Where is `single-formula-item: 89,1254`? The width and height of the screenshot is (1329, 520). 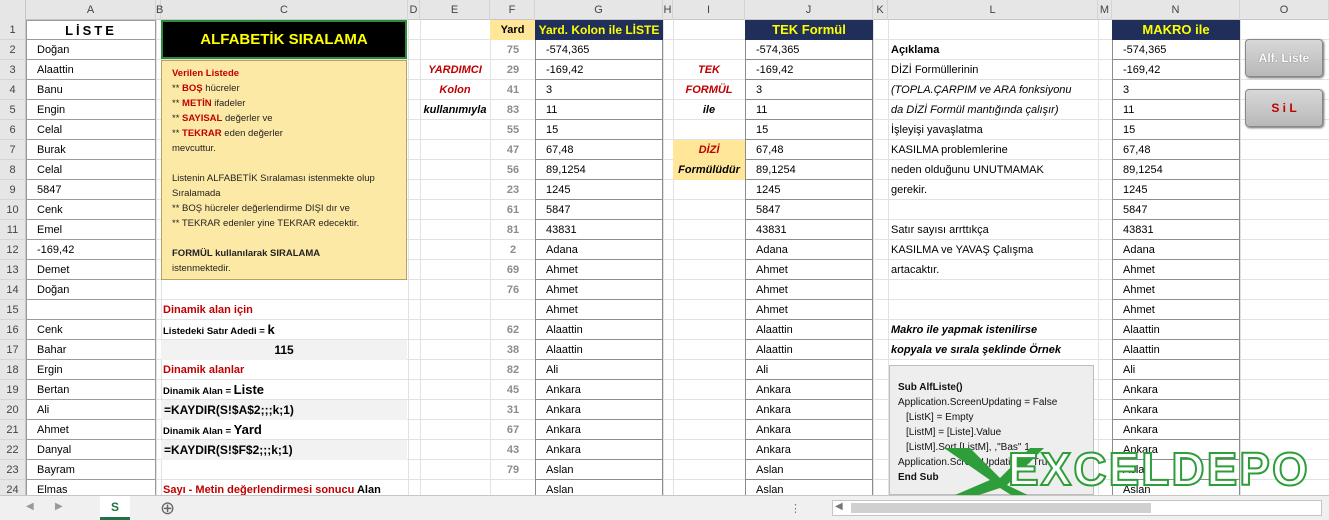
single-formula-item: 89,1254 is located at coordinates (809, 170).